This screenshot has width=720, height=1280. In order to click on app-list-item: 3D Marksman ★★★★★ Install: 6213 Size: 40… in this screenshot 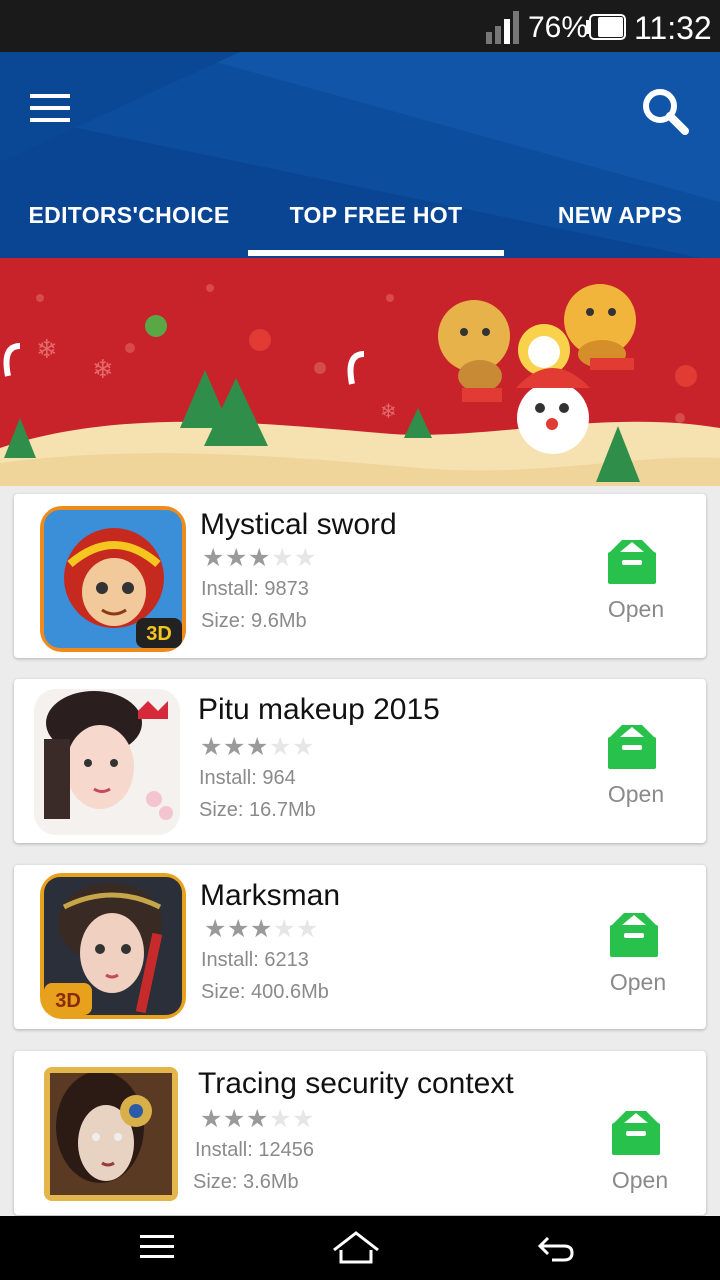, I will do `click(360, 947)`.